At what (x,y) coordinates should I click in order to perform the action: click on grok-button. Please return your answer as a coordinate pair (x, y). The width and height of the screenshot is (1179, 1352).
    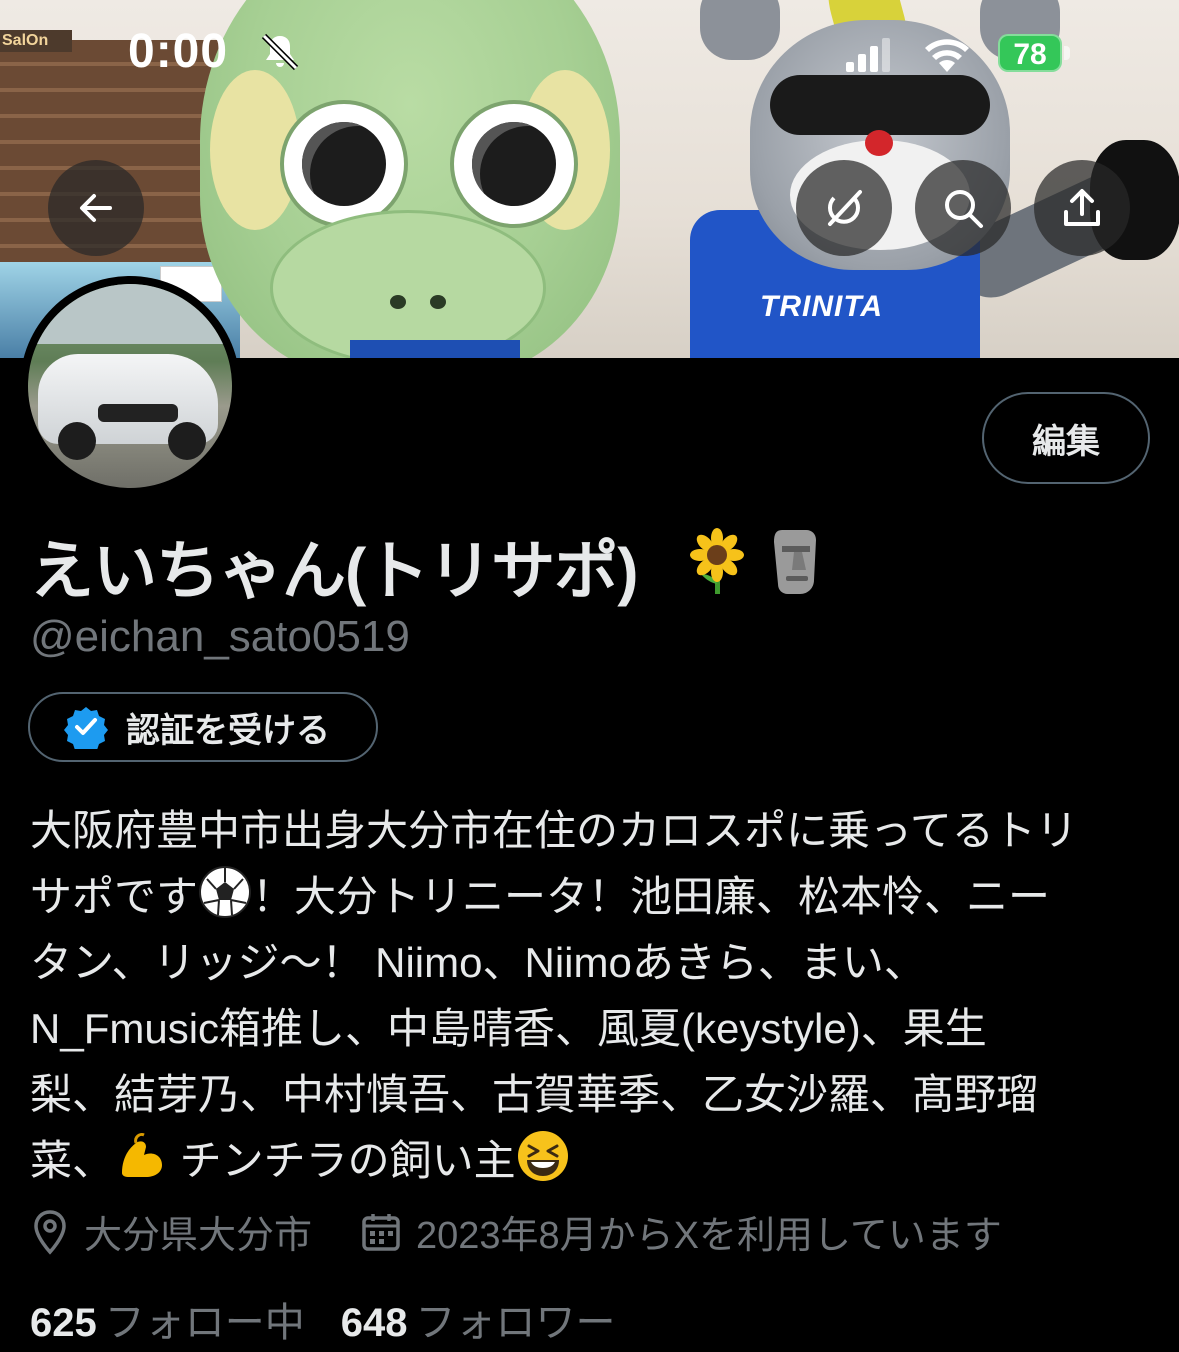
    Looking at the image, I should click on (844, 208).